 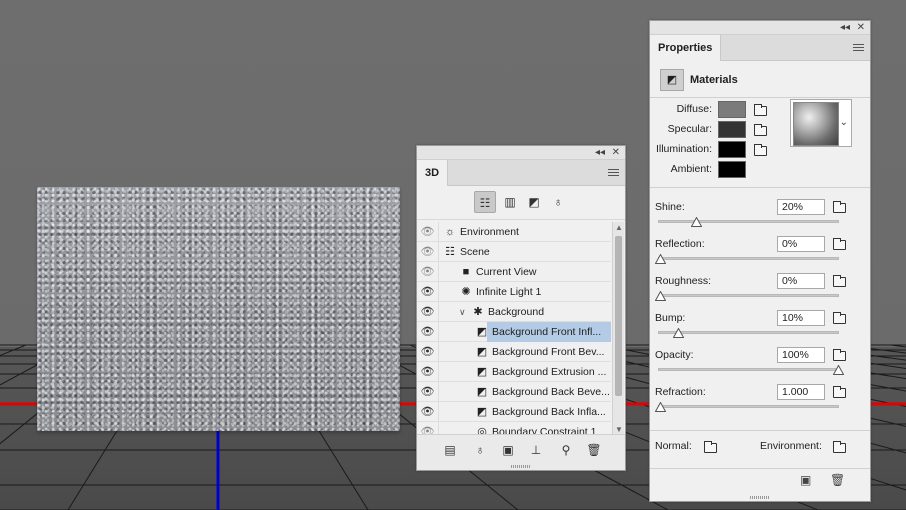 What do you see at coordinates (839, 447) in the screenshot?
I see `environment-folder-icon` at bounding box center [839, 447].